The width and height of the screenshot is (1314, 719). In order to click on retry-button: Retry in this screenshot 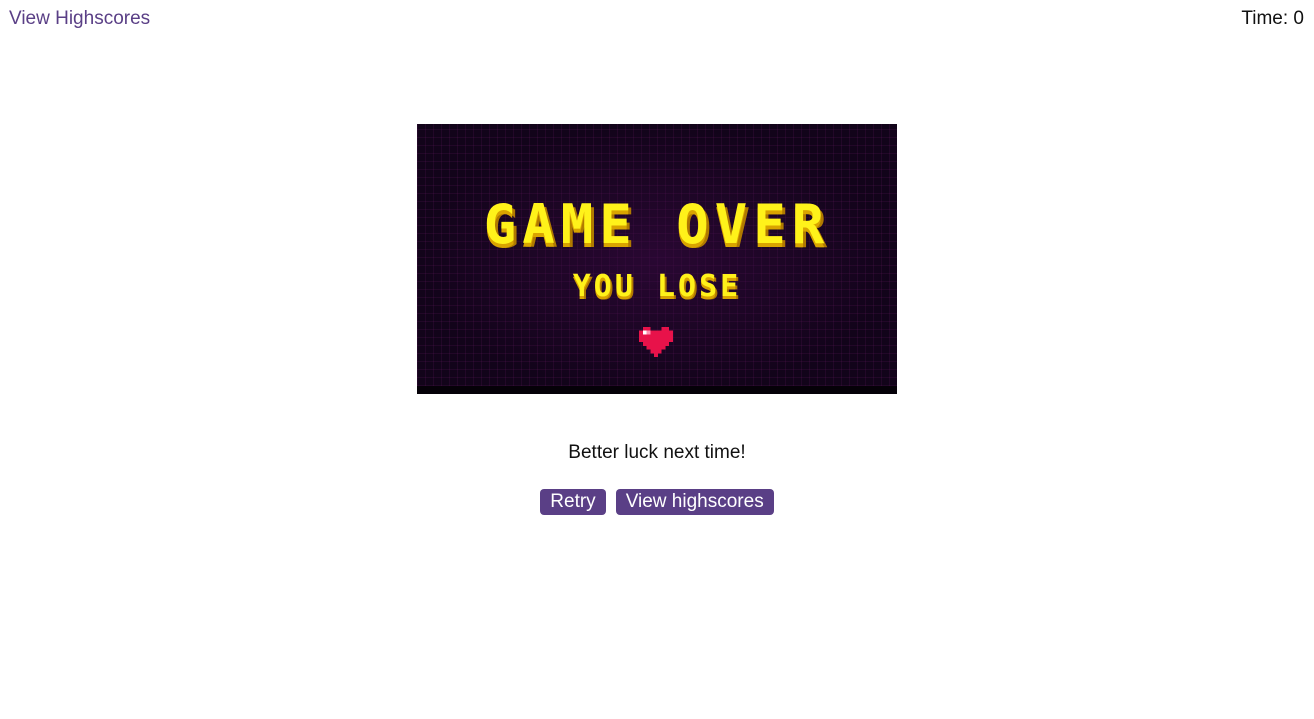, I will do `click(573, 502)`.